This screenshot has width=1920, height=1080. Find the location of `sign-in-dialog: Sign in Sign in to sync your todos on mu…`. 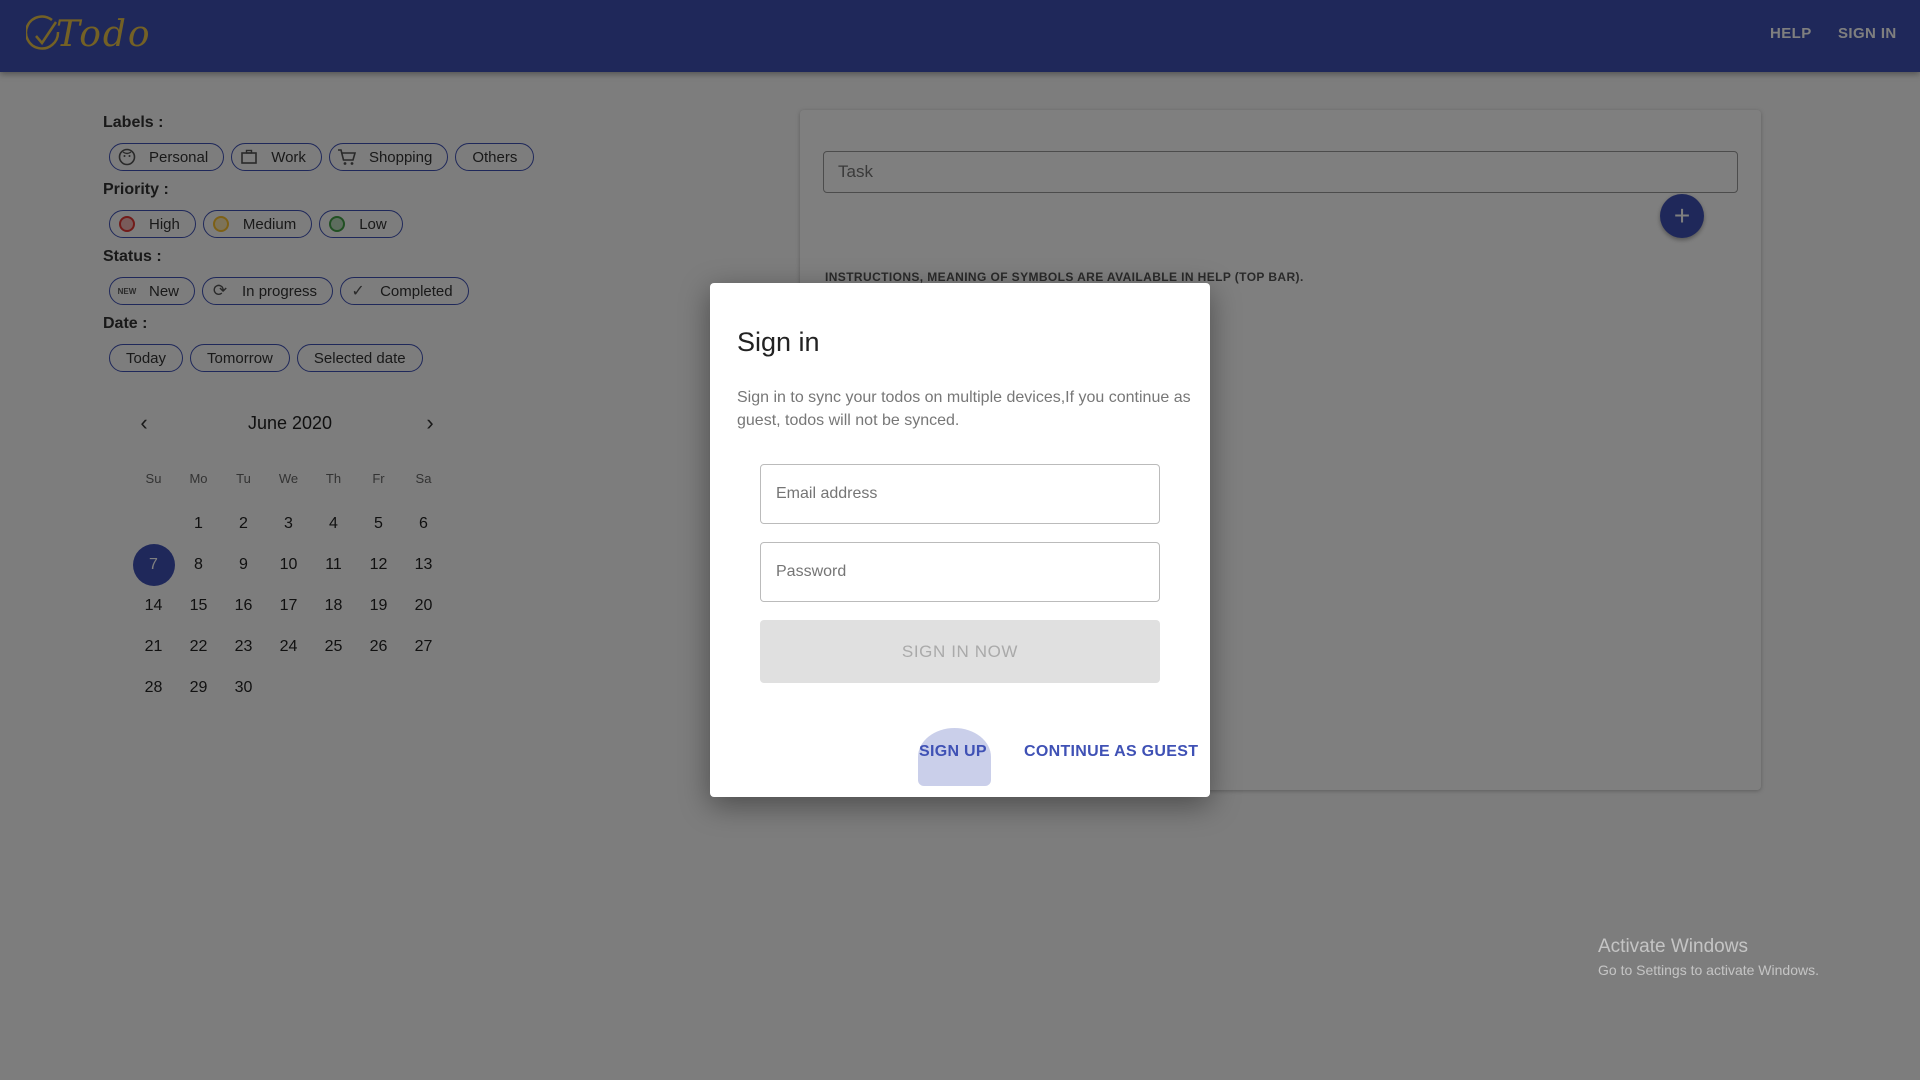

sign-in-dialog: Sign in Sign in to sync your todos on mu… is located at coordinates (960, 540).